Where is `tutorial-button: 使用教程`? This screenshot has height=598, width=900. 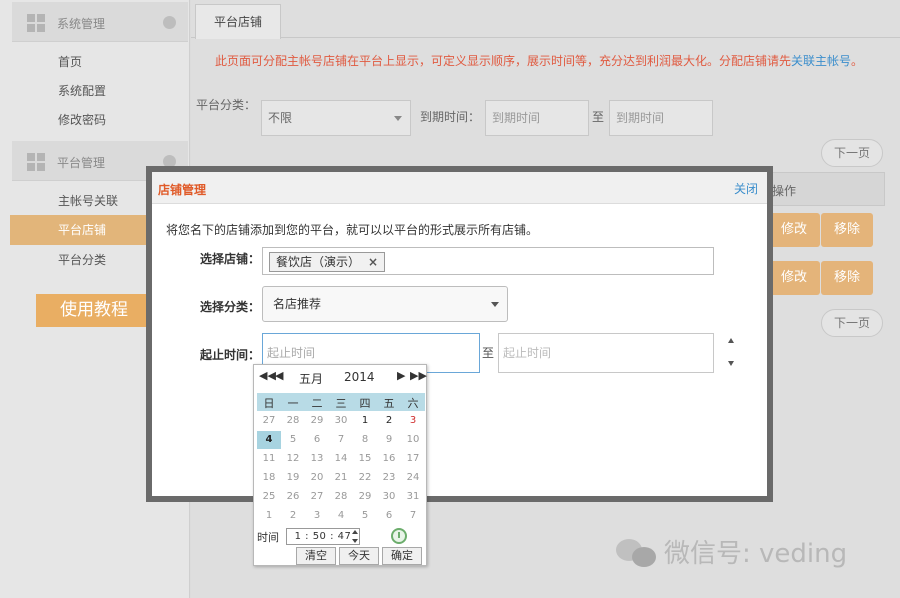
tutorial-button: 使用教程 is located at coordinates (94, 310).